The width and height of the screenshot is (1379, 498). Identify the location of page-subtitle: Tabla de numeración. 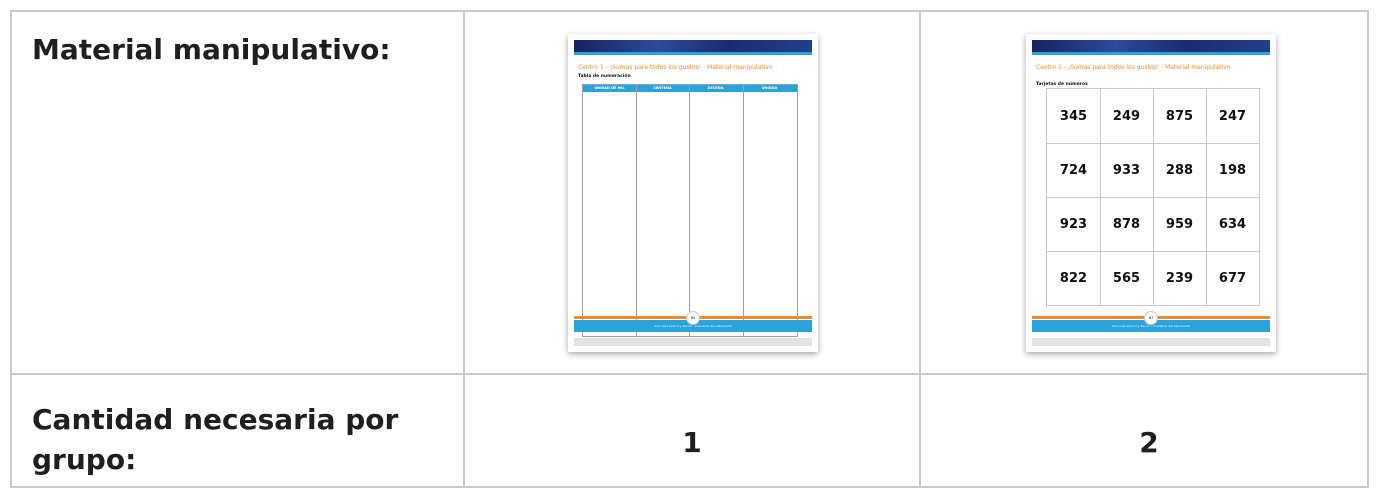
(604, 76).